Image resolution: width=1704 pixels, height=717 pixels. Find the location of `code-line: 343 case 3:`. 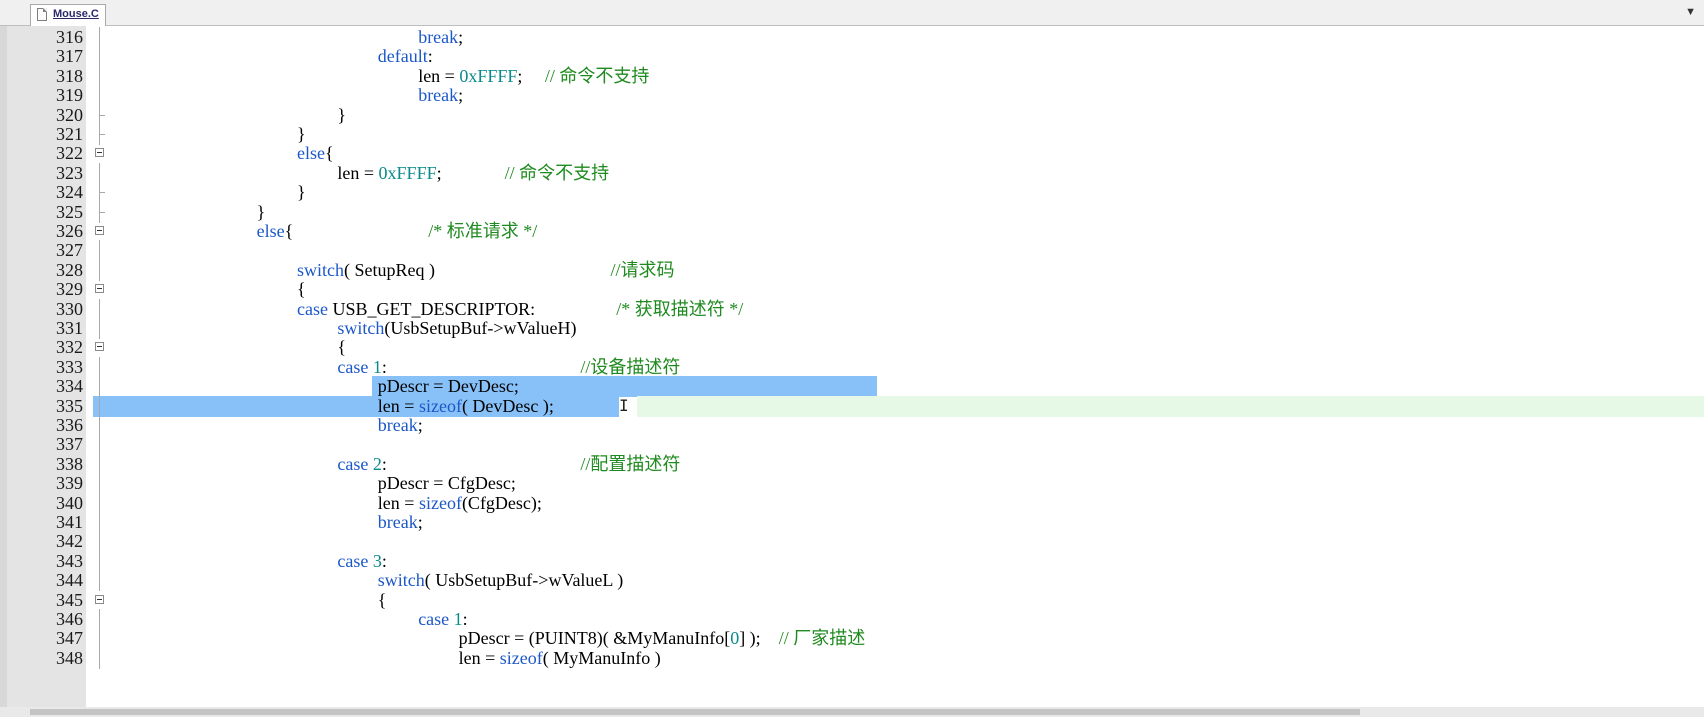

code-line: 343 case 3: is located at coordinates (855, 561).